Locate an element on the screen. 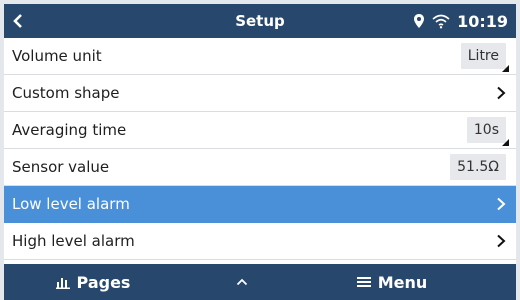 Image resolution: width=520 pixels, height=300 pixels. custom-shape-row: Custom shape is located at coordinates (260, 93).